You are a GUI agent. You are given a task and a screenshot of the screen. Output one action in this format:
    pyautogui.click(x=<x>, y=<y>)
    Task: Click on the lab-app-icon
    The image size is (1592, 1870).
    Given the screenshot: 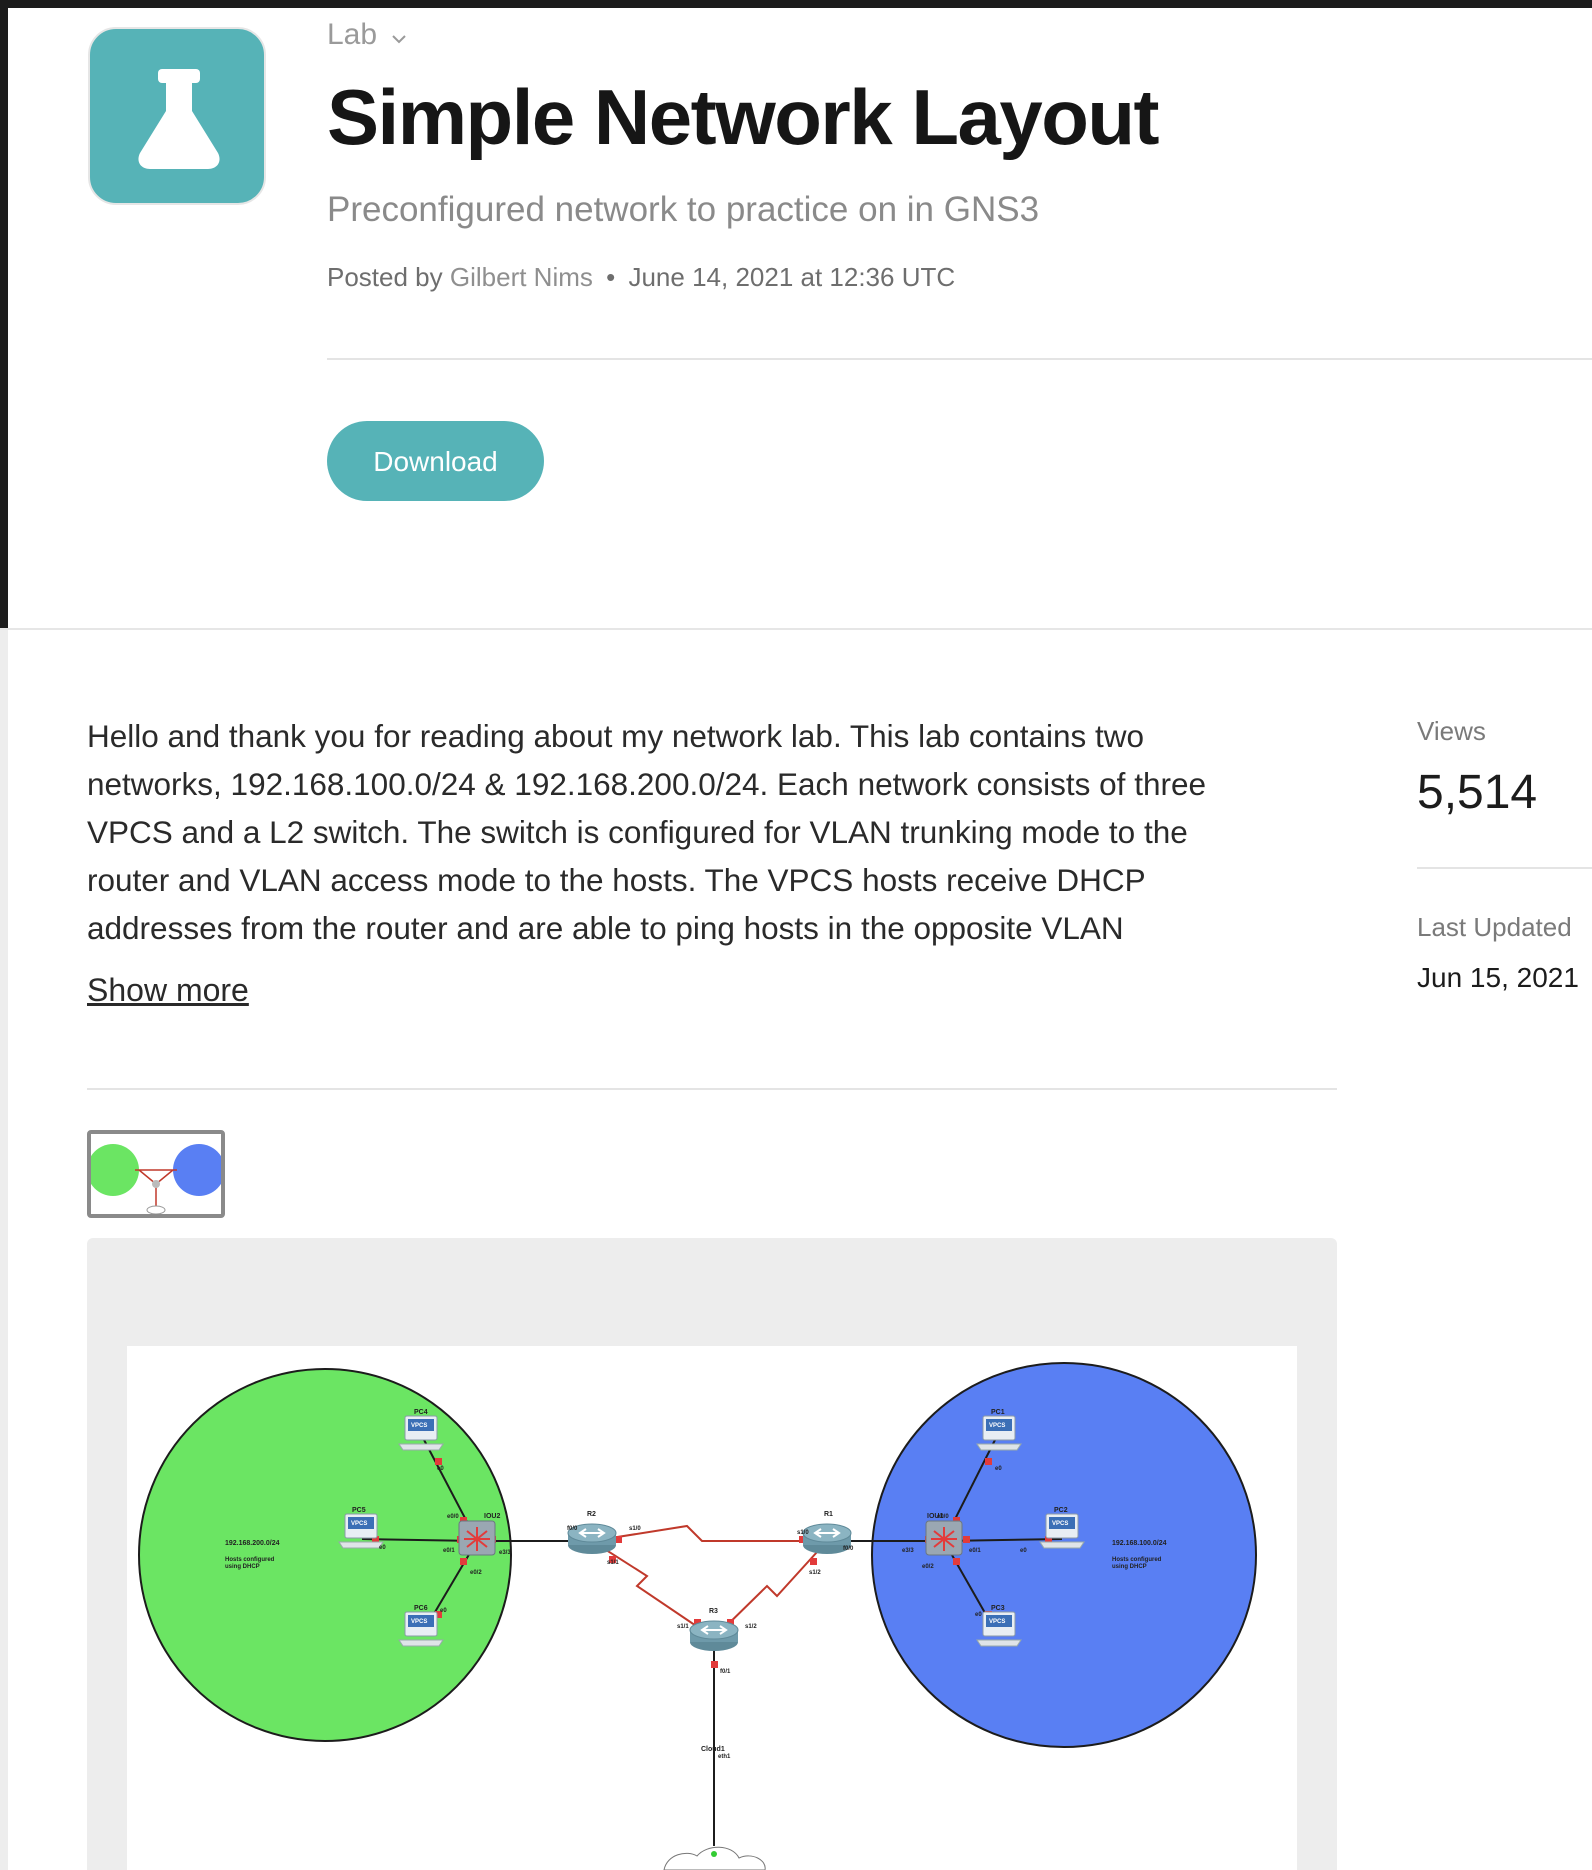 What is the action you would take?
    pyautogui.click(x=177, y=116)
    